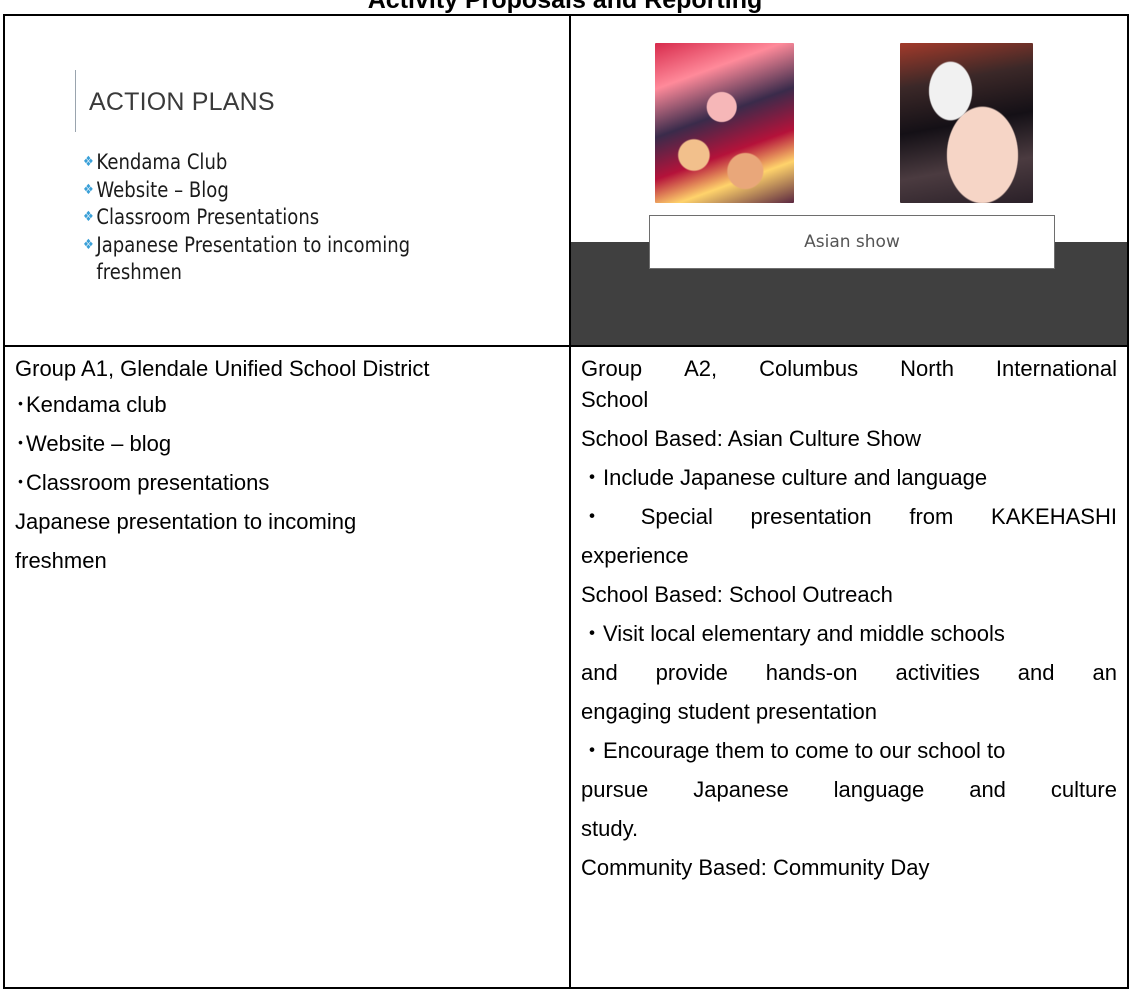 The image size is (1130, 992). I want to click on document-heading: Activity Proposals and Reporting, so click(565, 7).